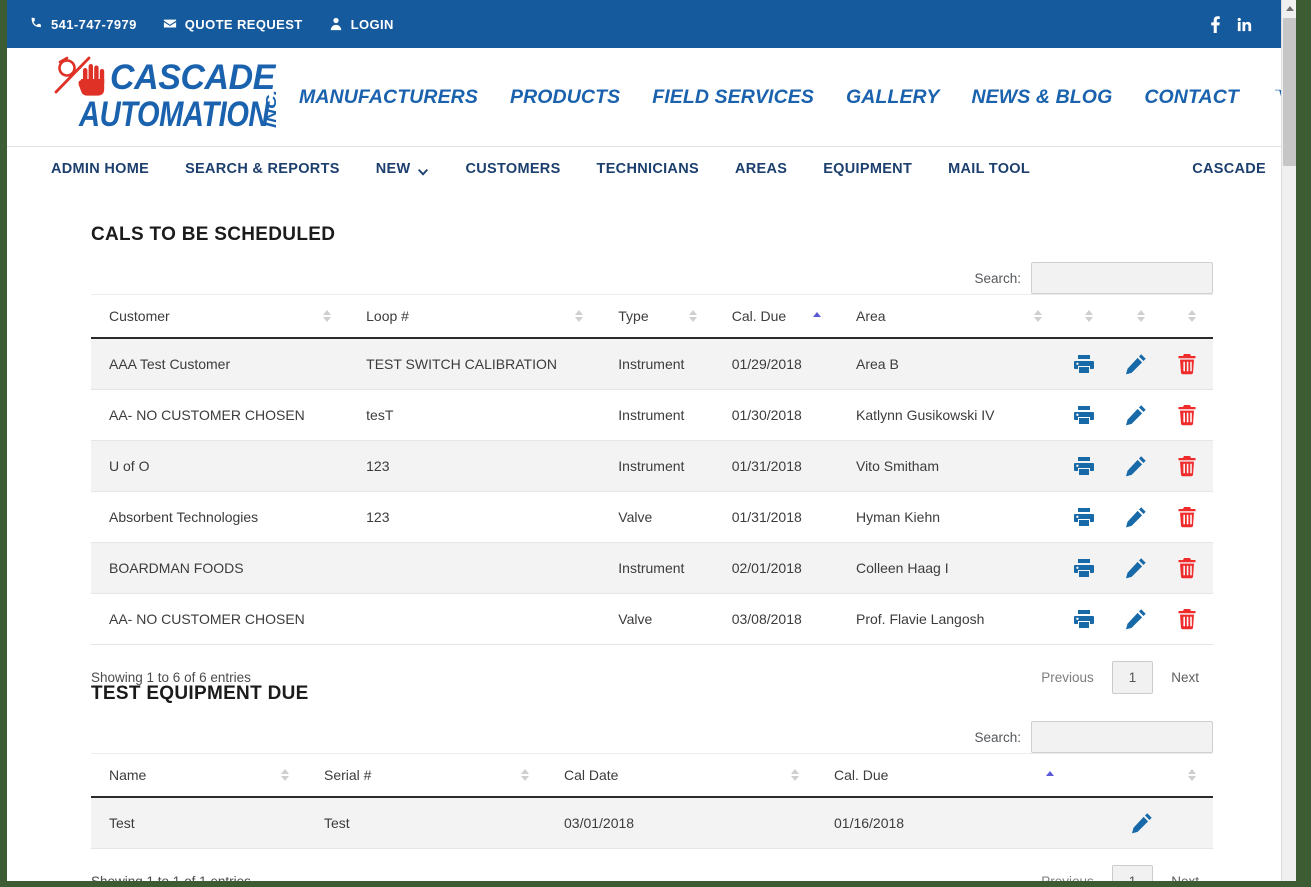 The image size is (1311, 887). I want to click on admin-nav-areas: AREAS, so click(761, 169).